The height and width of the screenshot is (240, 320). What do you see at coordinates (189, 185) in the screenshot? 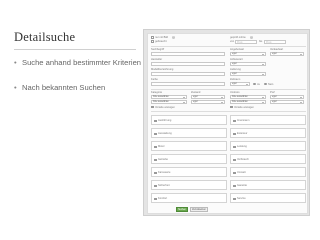
I see `criteria-card: Sicherheit` at bounding box center [189, 185].